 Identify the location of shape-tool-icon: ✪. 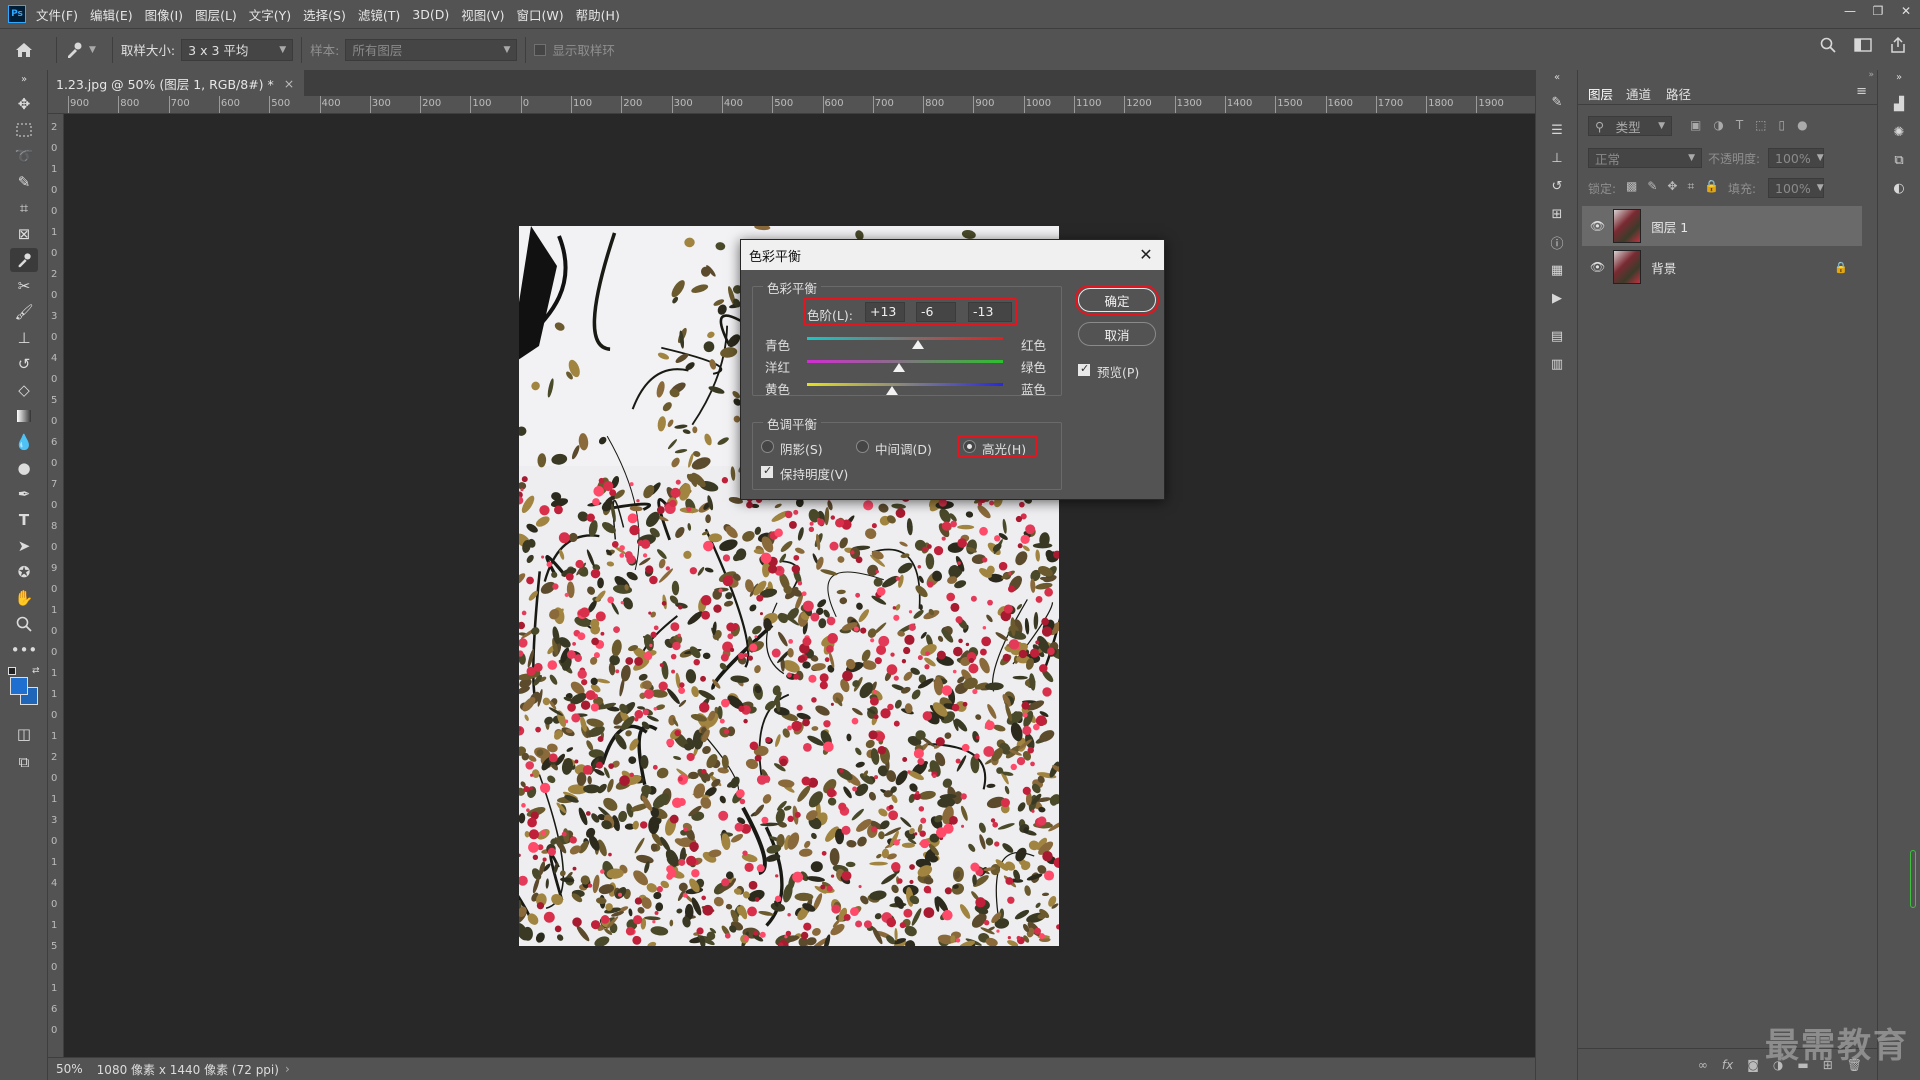
(24, 572).